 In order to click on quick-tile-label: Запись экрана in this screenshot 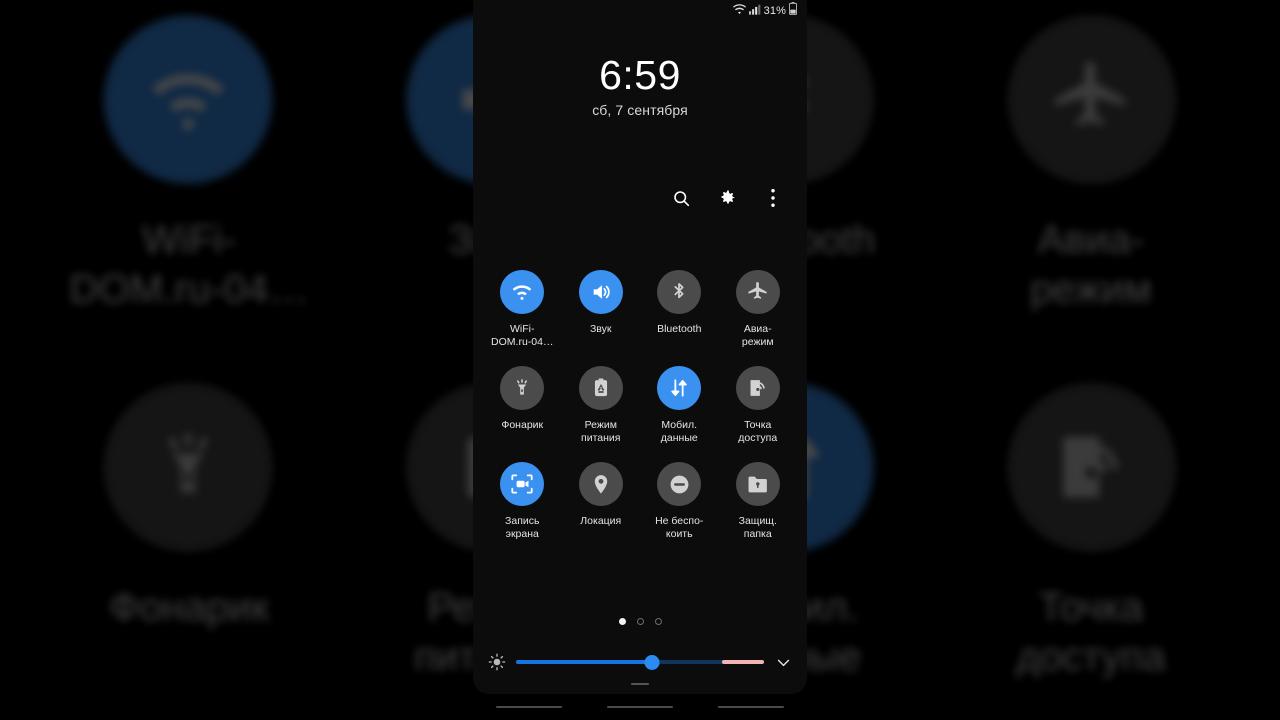, I will do `click(522, 527)`.